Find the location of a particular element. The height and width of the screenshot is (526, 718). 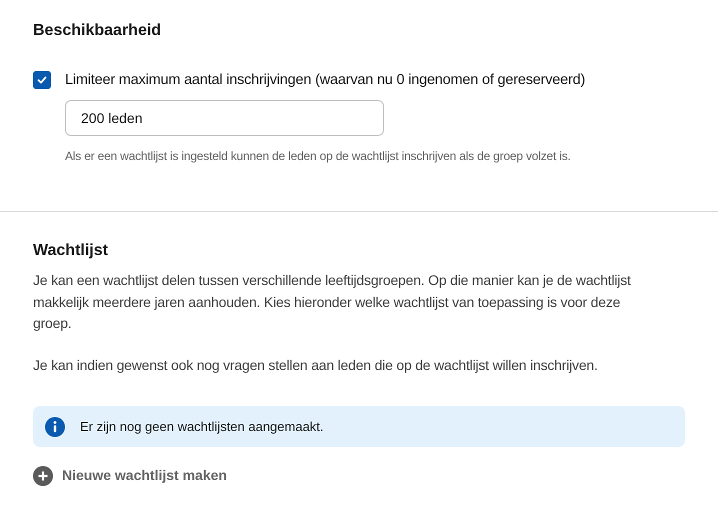

plus-icon is located at coordinates (43, 476).